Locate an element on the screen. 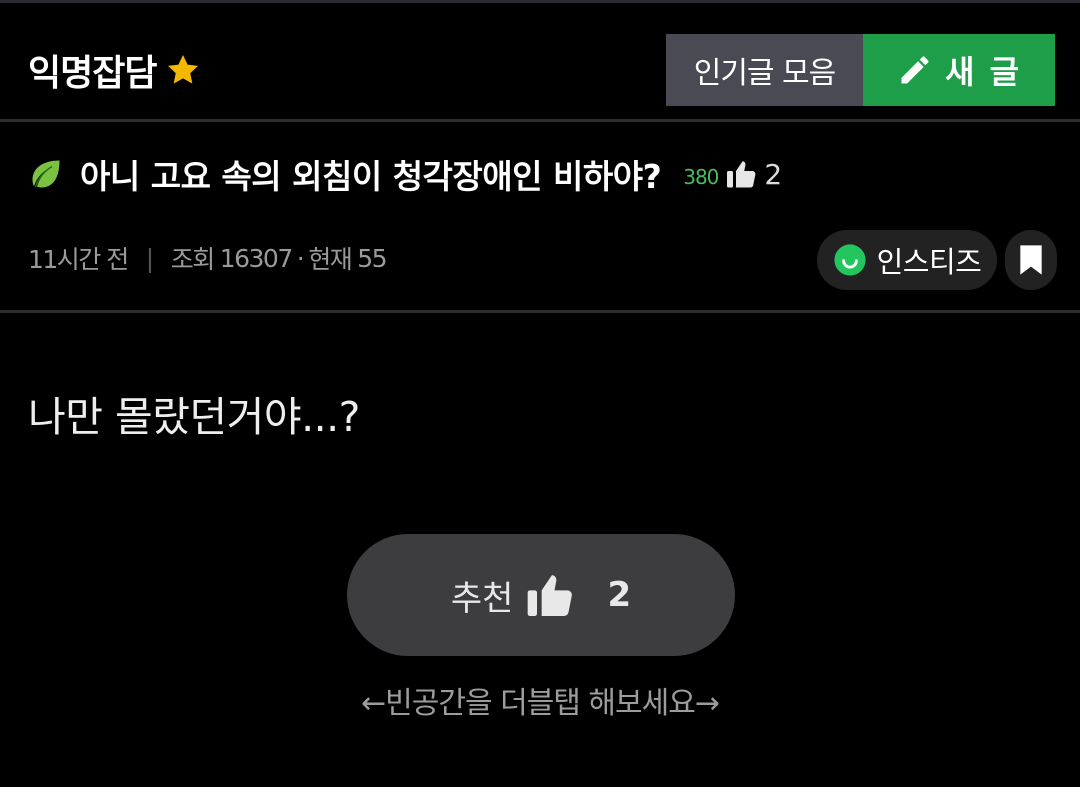  recommend-count: 2 is located at coordinates (619, 595).